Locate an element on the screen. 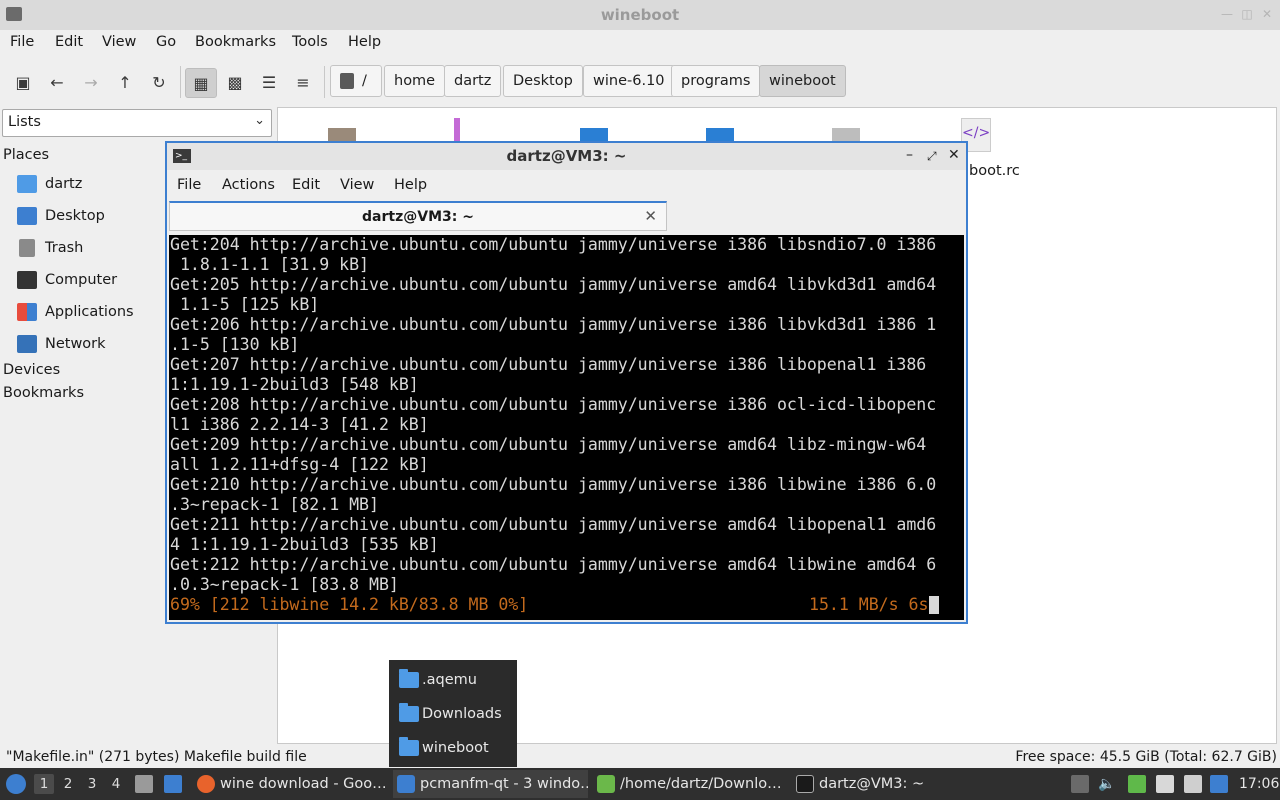 The image size is (1280, 800). toolbar-separator is located at coordinates (324, 82).